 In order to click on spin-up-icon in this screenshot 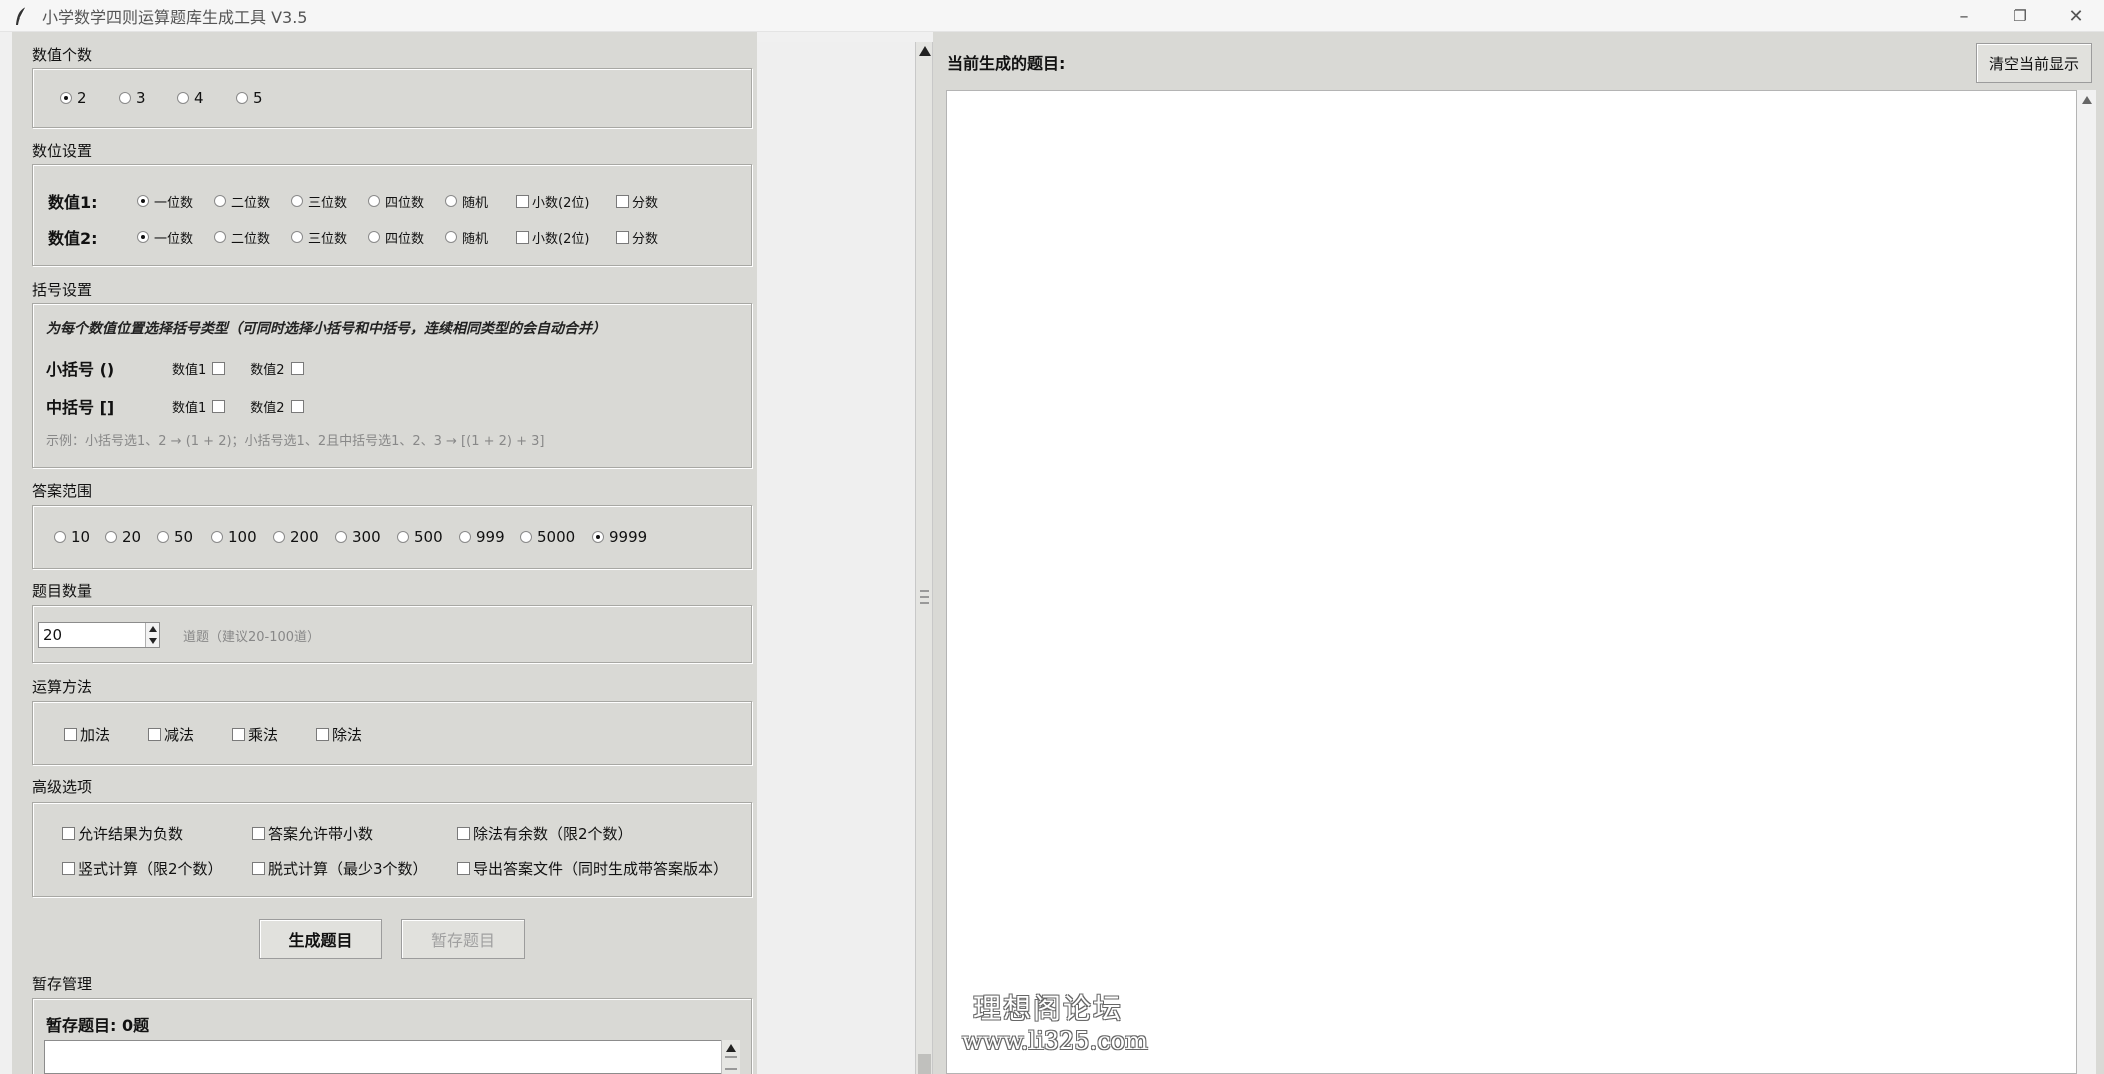, I will do `click(153, 629)`.